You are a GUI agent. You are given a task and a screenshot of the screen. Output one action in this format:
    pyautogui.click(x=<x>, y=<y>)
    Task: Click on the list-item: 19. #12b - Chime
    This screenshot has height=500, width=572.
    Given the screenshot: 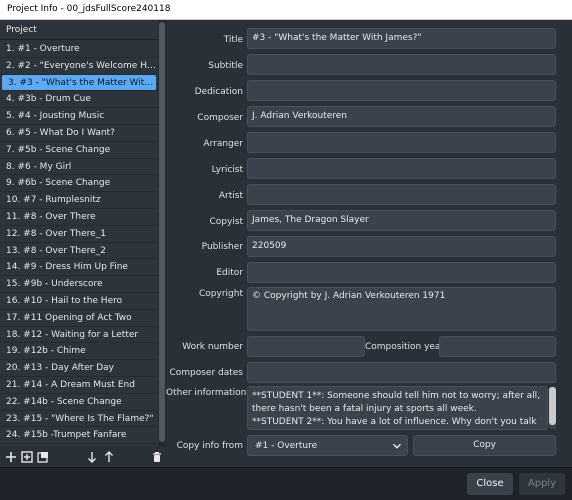 What is the action you would take?
    pyautogui.click(x=78, y=352)
    